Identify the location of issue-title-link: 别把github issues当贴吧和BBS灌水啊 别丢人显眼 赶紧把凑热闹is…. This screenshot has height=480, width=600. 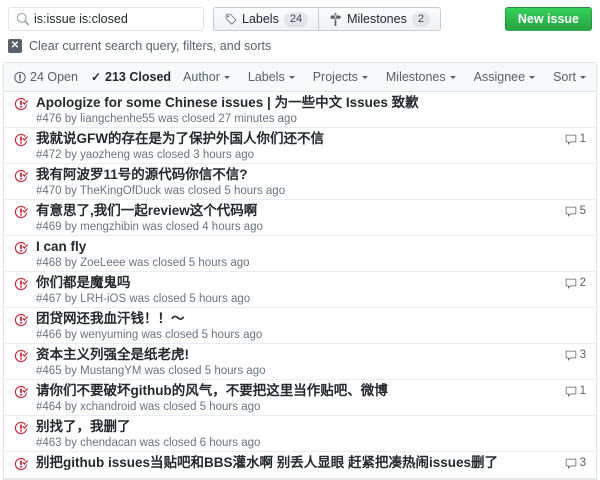
(291, 463).